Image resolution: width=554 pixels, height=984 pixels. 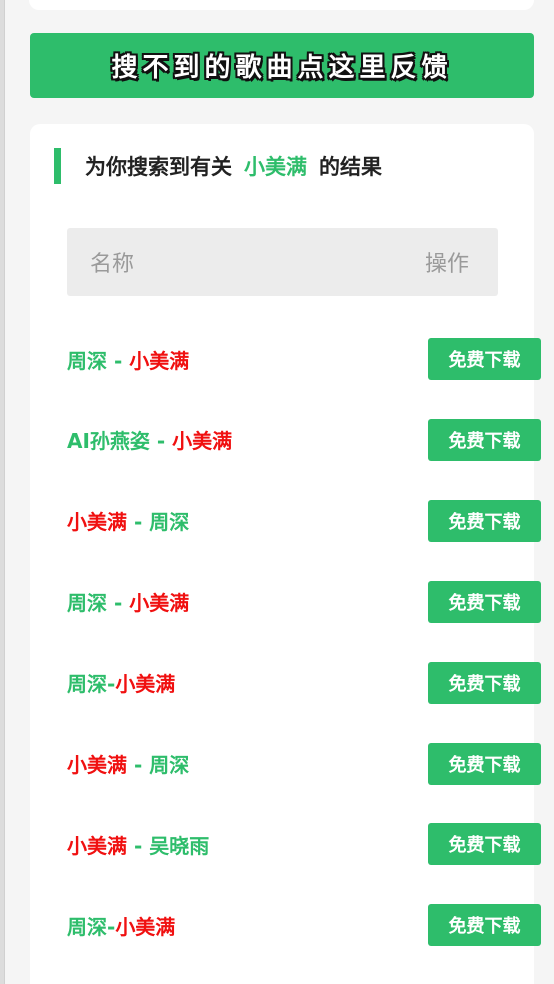 I want to click on feedback-banner-button: 搜不到的歌曲点这里反馈, so click(x=282, y=65).